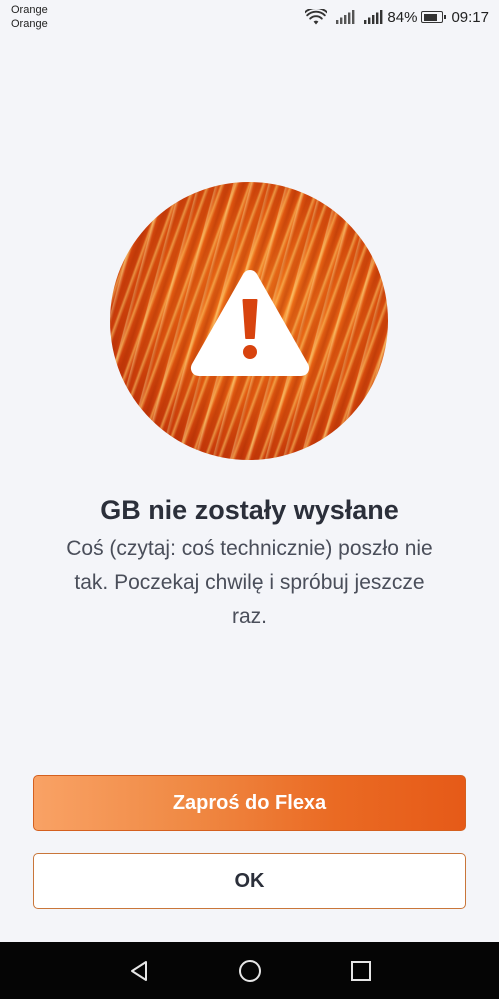  I want to click on wifi-icon, so click(316, 17).